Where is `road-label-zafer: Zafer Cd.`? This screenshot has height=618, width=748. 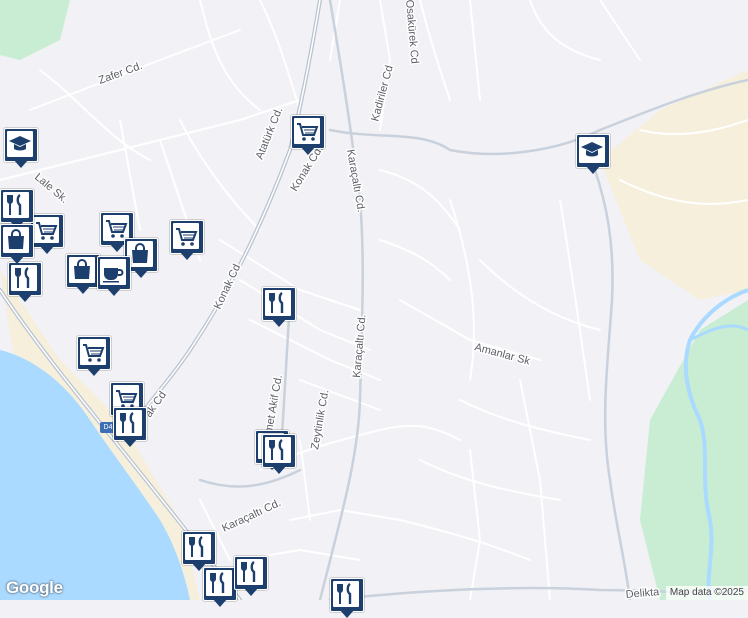 road-label-zafer: Zafer Cd. is located at coordinates (120, 73).